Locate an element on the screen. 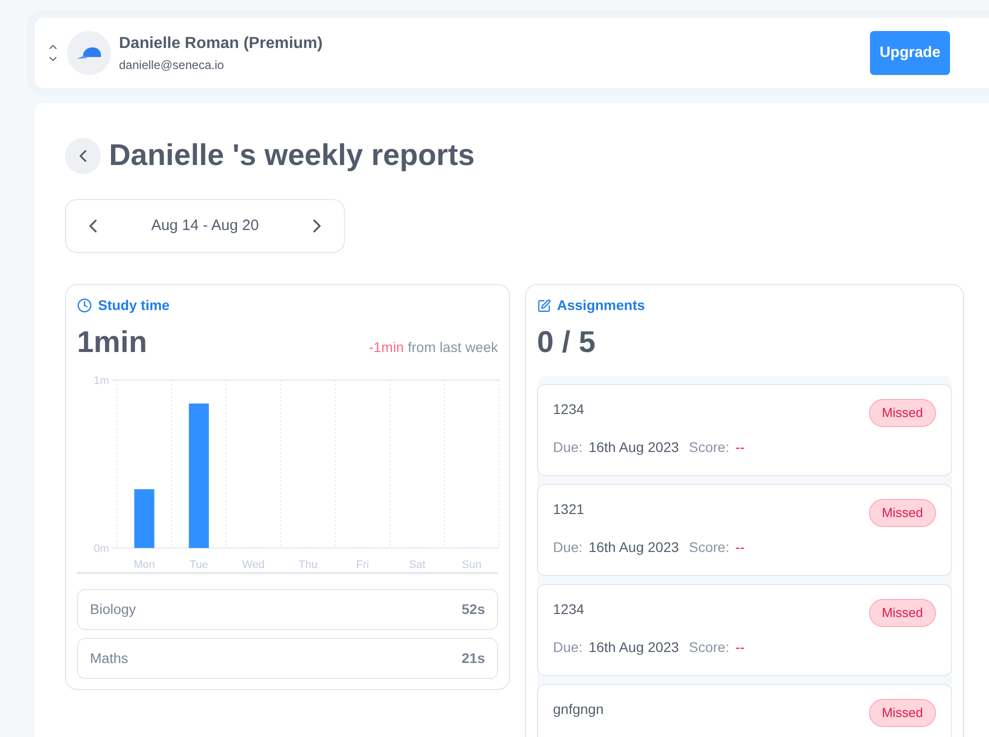 The image size is (989, 737). assignment-card: gnfgngn Missed is located at coordinates (744, 710).